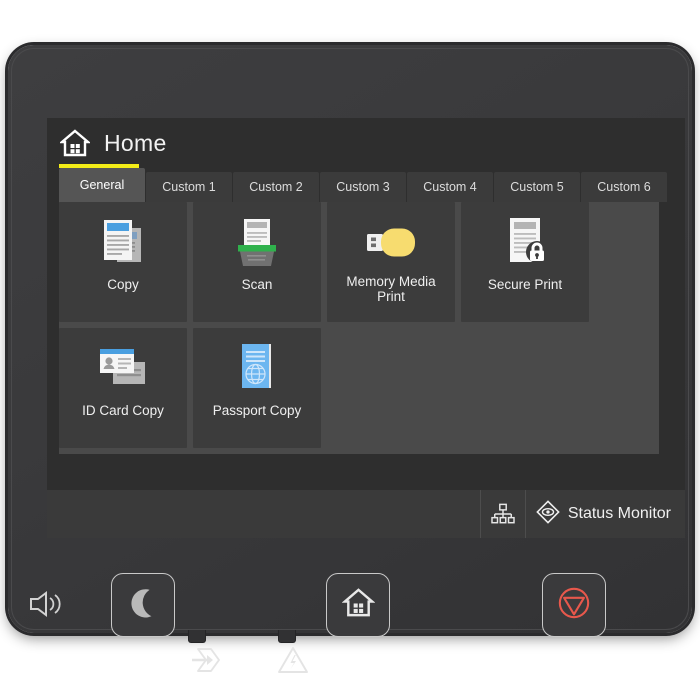  I want to click on tile-id-card-copy: ID Card Copy, so click(123, 388).